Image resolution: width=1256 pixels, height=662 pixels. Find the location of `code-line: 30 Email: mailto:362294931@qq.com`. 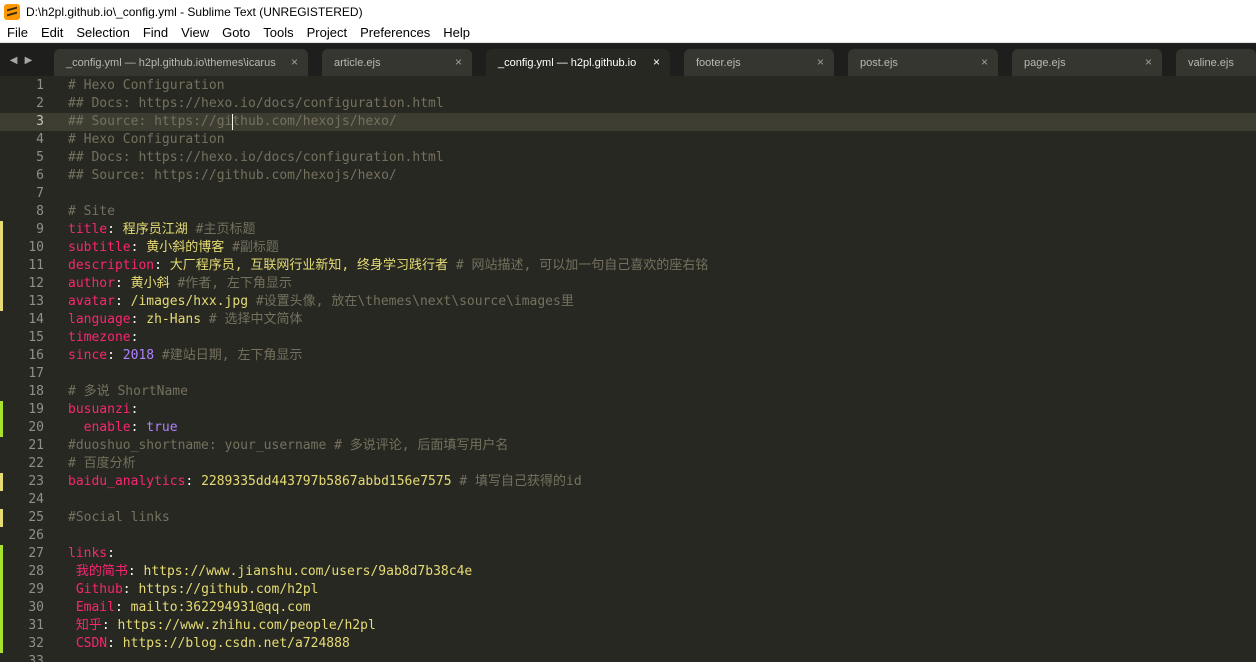

code-line: 30 Email: mailto:362294931@qq.com is located at coordinates (628, 608).